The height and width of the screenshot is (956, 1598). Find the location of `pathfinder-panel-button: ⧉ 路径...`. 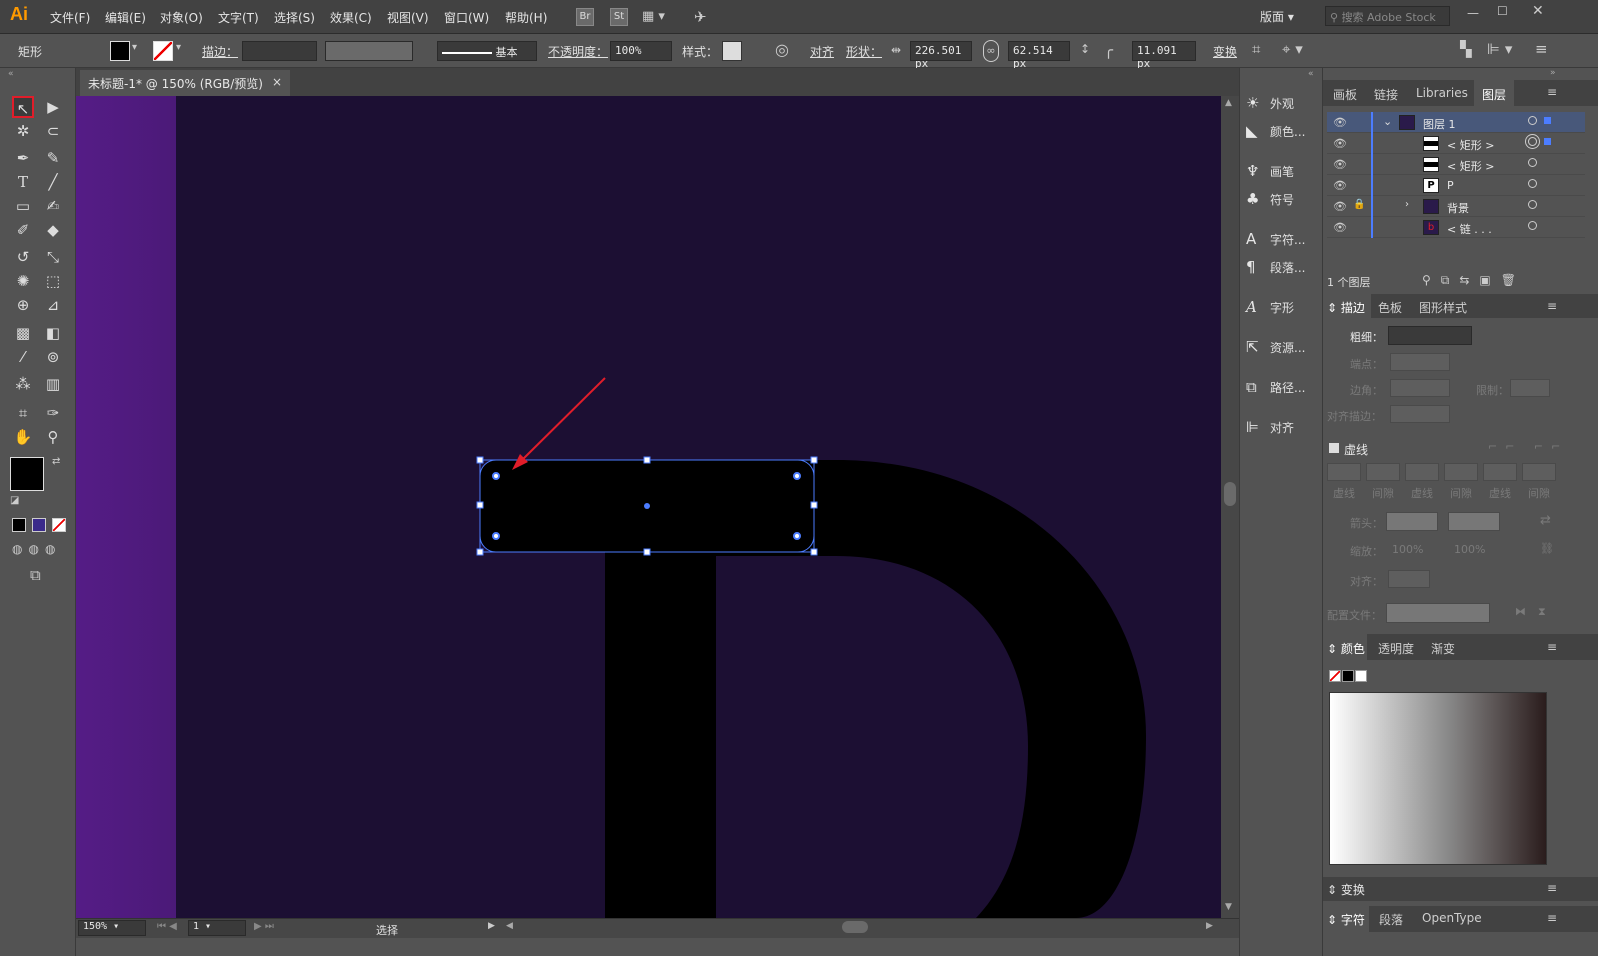

pathfinder-panel-button: ⧉ 路径... is located at coordinates (1275, 387).